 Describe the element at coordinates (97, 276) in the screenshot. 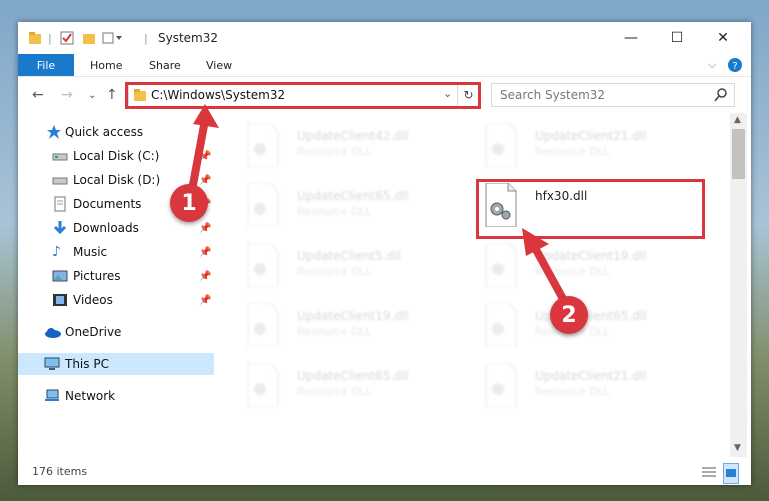

I see `sidebar-item-label: Pictures` at that location.